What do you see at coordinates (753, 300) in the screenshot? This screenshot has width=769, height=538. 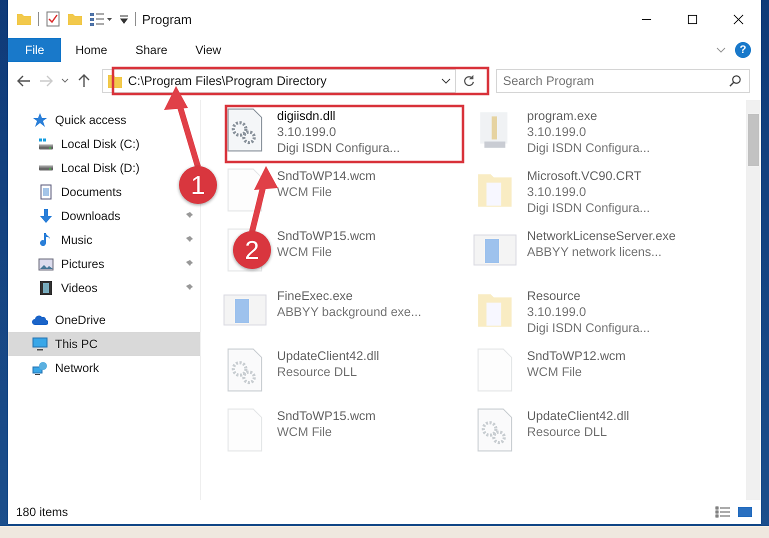 I see `scrollbar` at bounding box center [753, 300].